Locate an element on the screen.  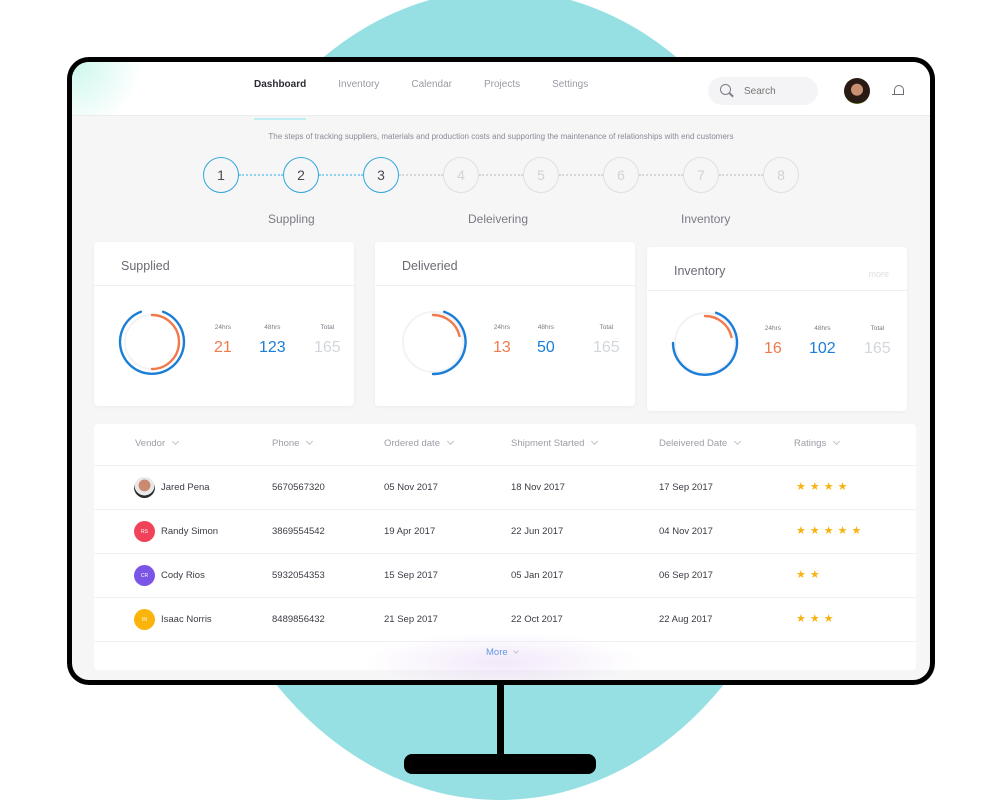
monitor-stand-base is located at coordinates (500, 764).